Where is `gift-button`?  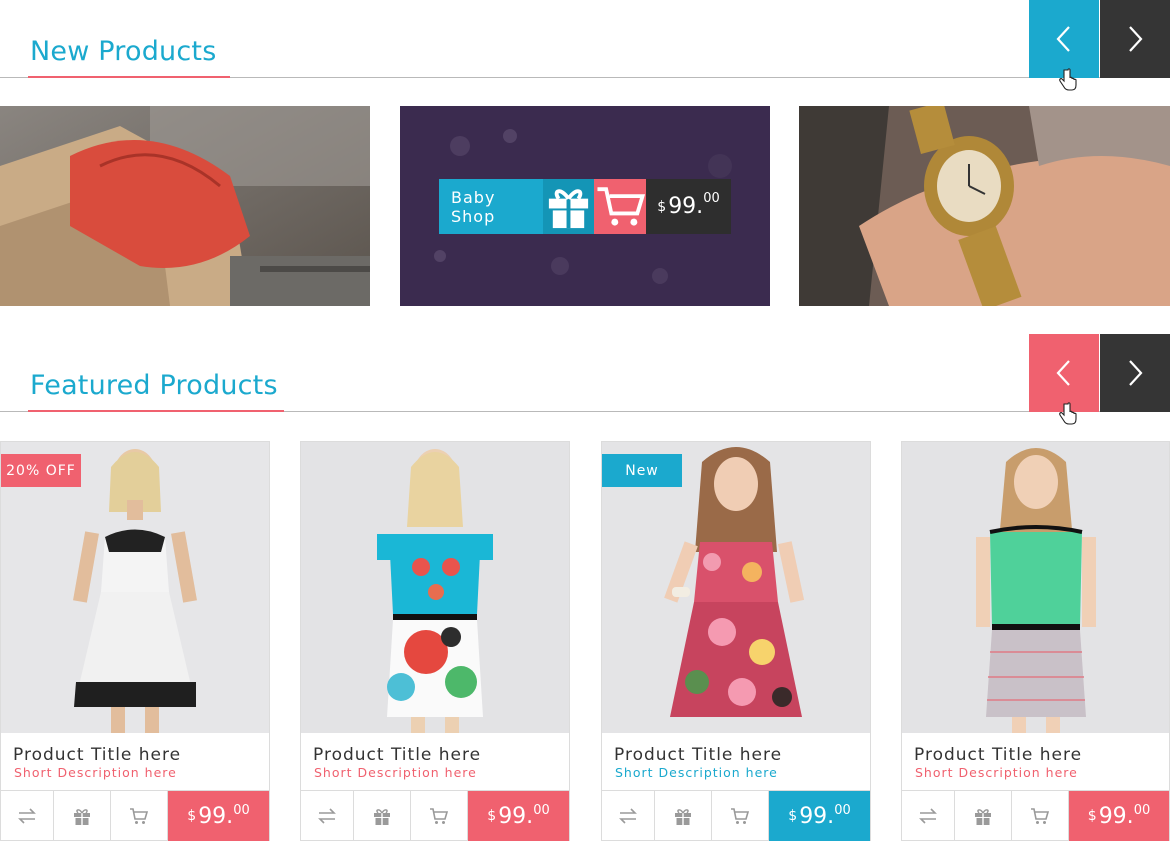 gift-button is located at coordinates (568, 206).